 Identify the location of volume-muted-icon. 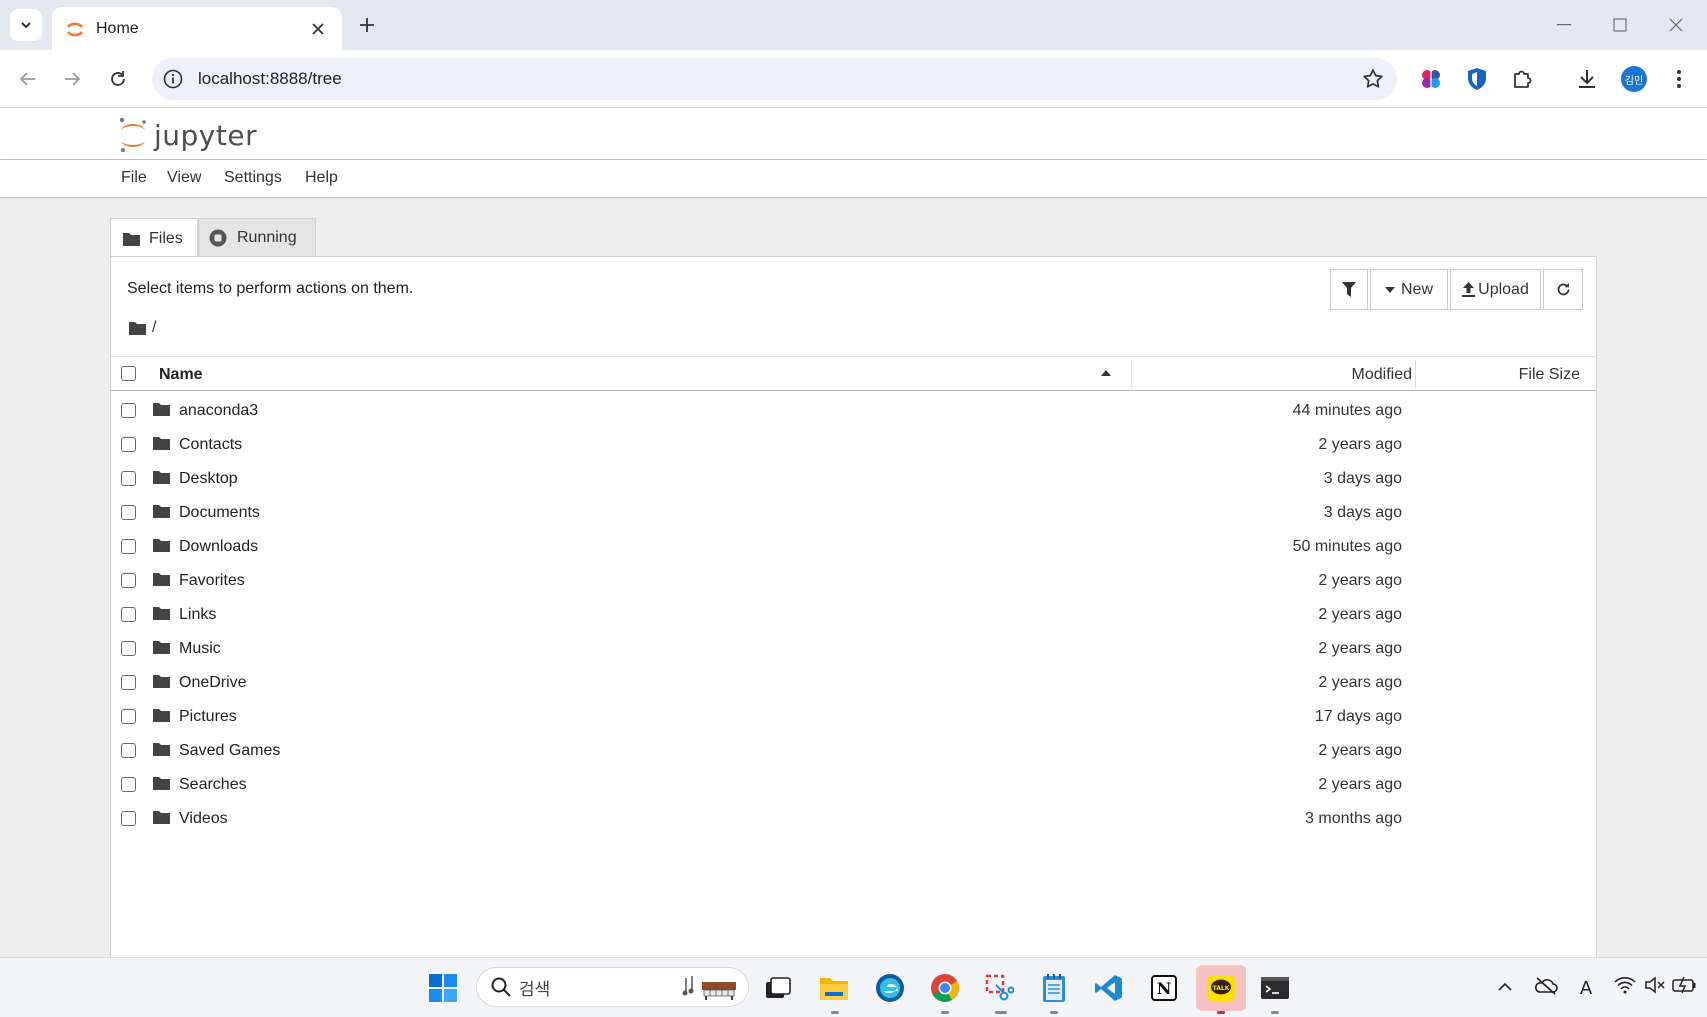
(1655, 985).